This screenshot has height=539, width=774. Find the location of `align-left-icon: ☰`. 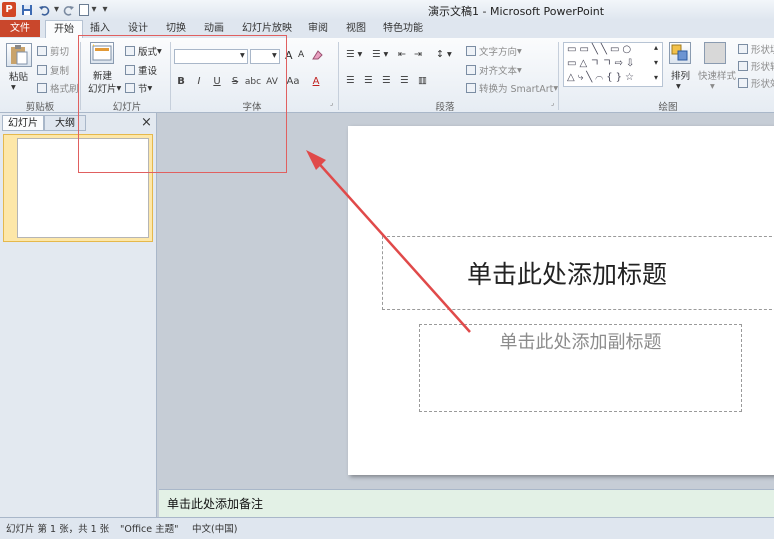

align-left-icon: ☰ is located at coordinates (350, 80).